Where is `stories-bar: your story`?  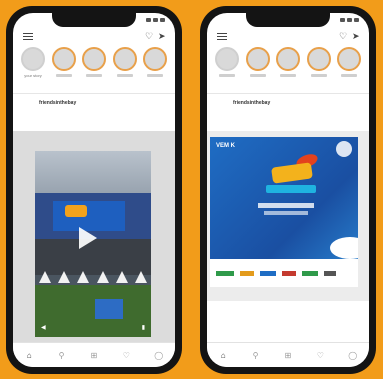
stories-bar: your story is located at coordinates (94, 65).